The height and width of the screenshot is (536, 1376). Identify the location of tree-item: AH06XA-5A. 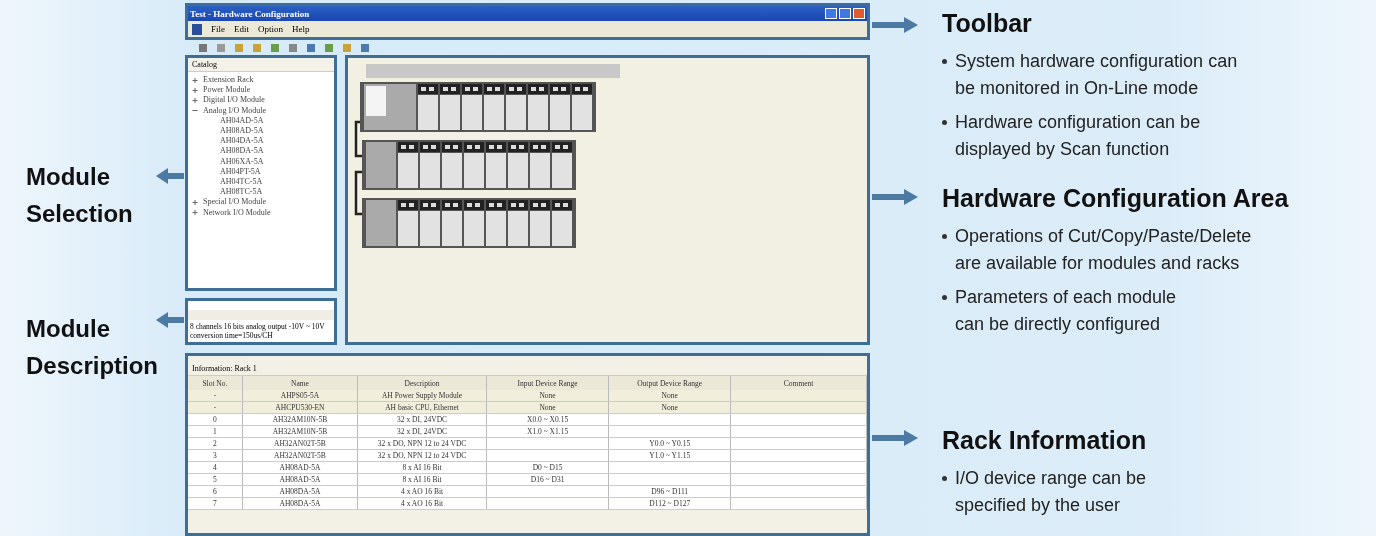
(261, 161).